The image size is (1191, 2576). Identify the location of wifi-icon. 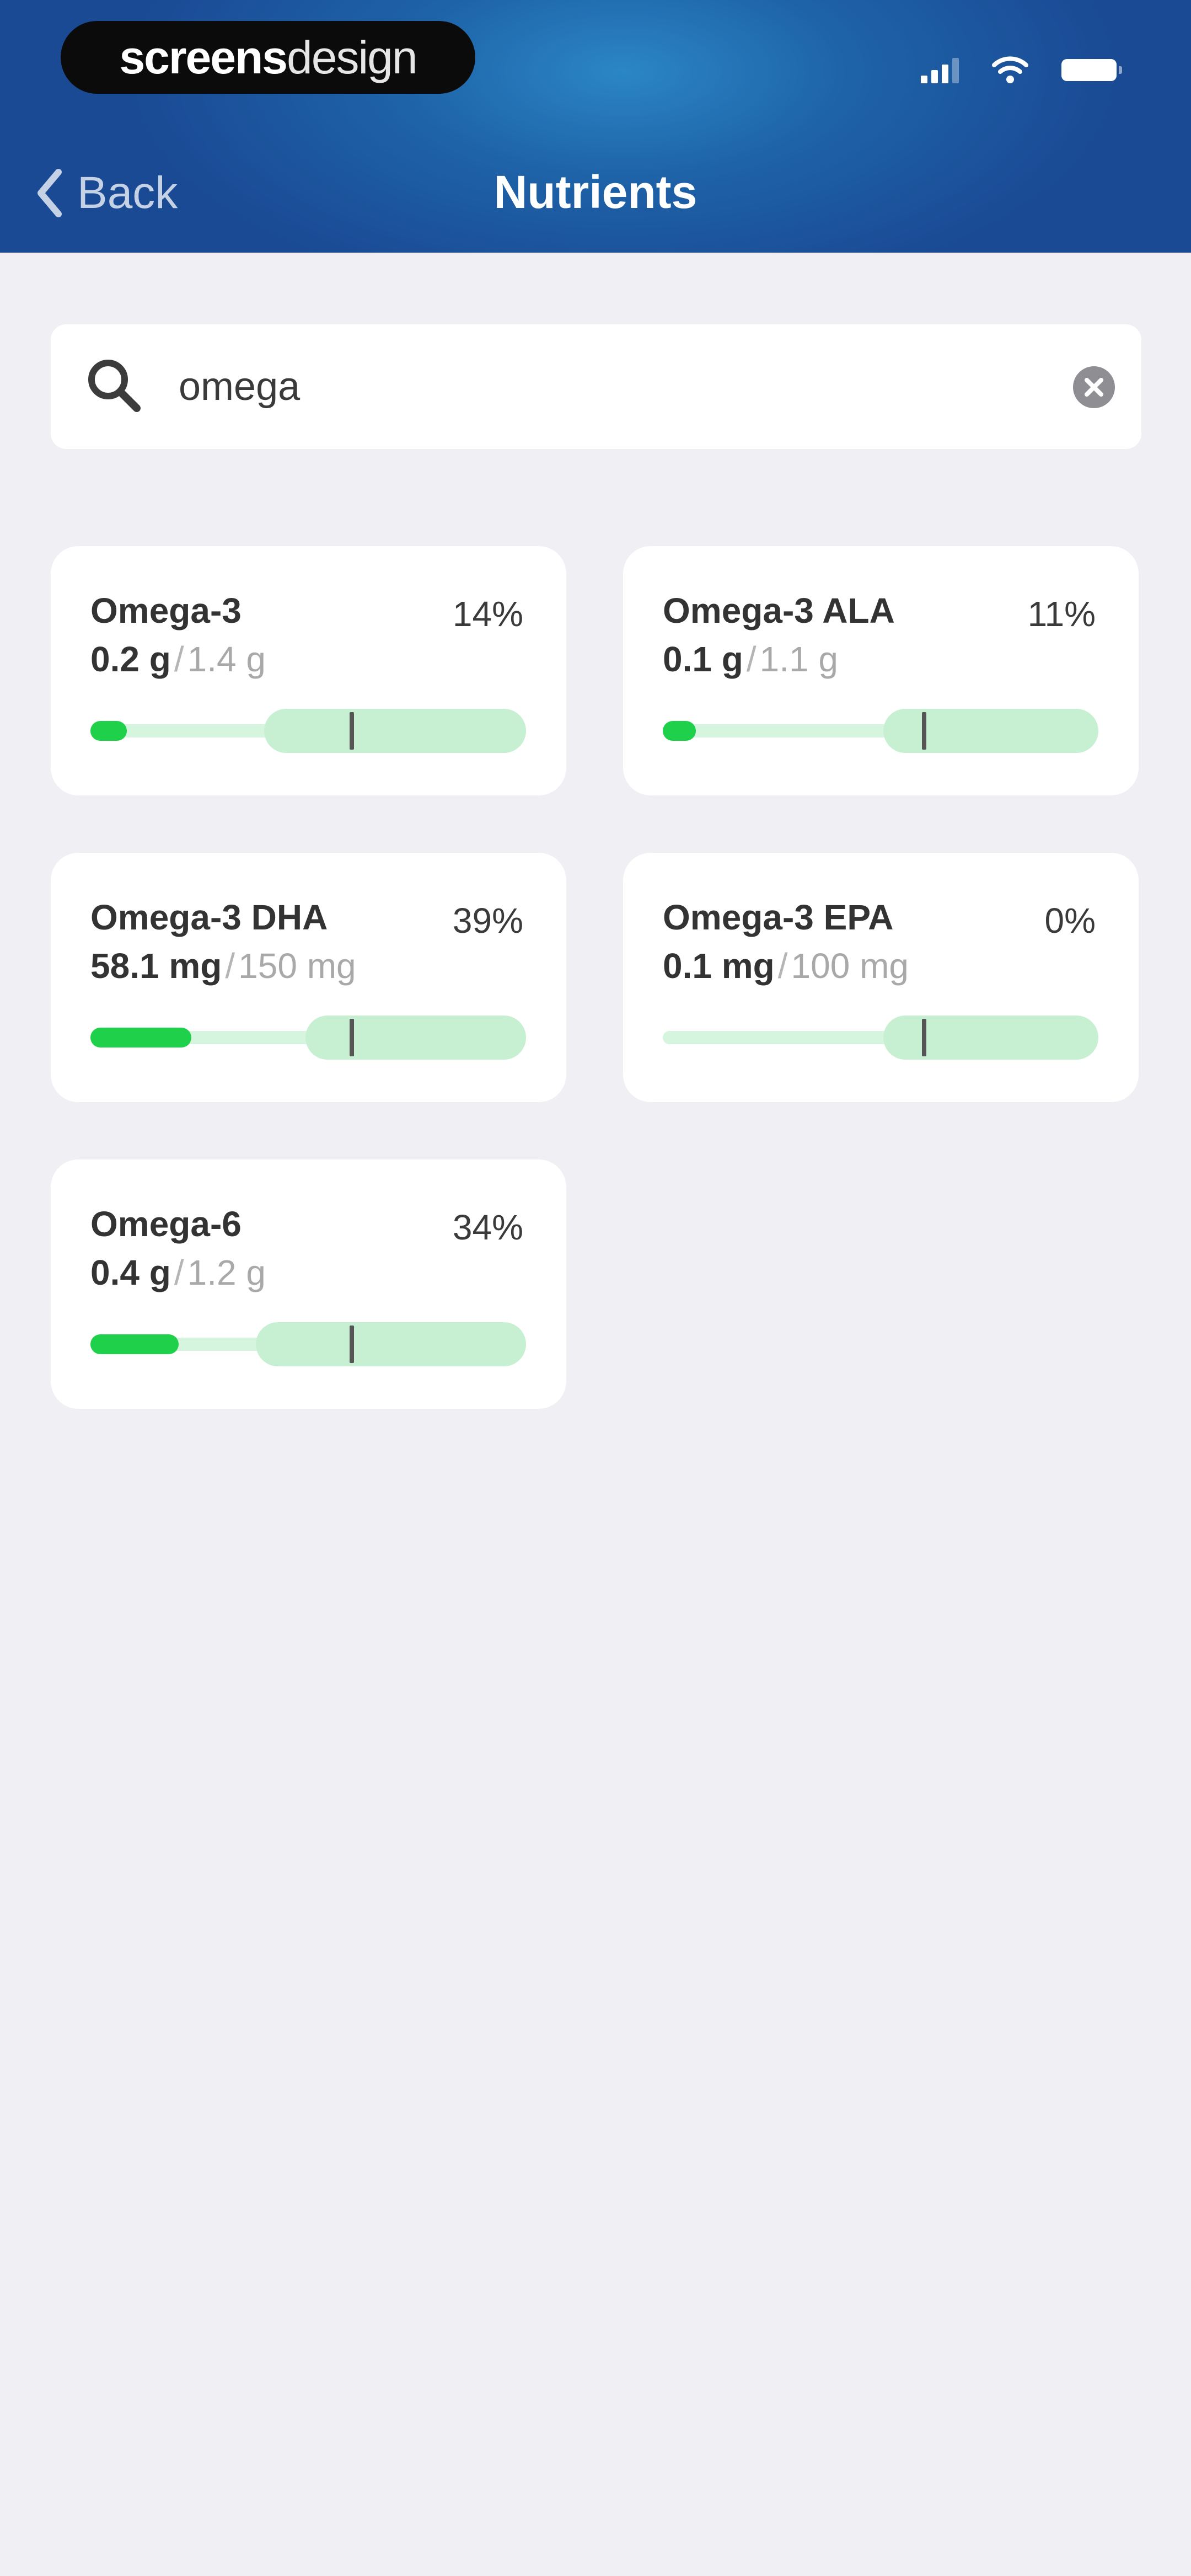
(1010, 69).